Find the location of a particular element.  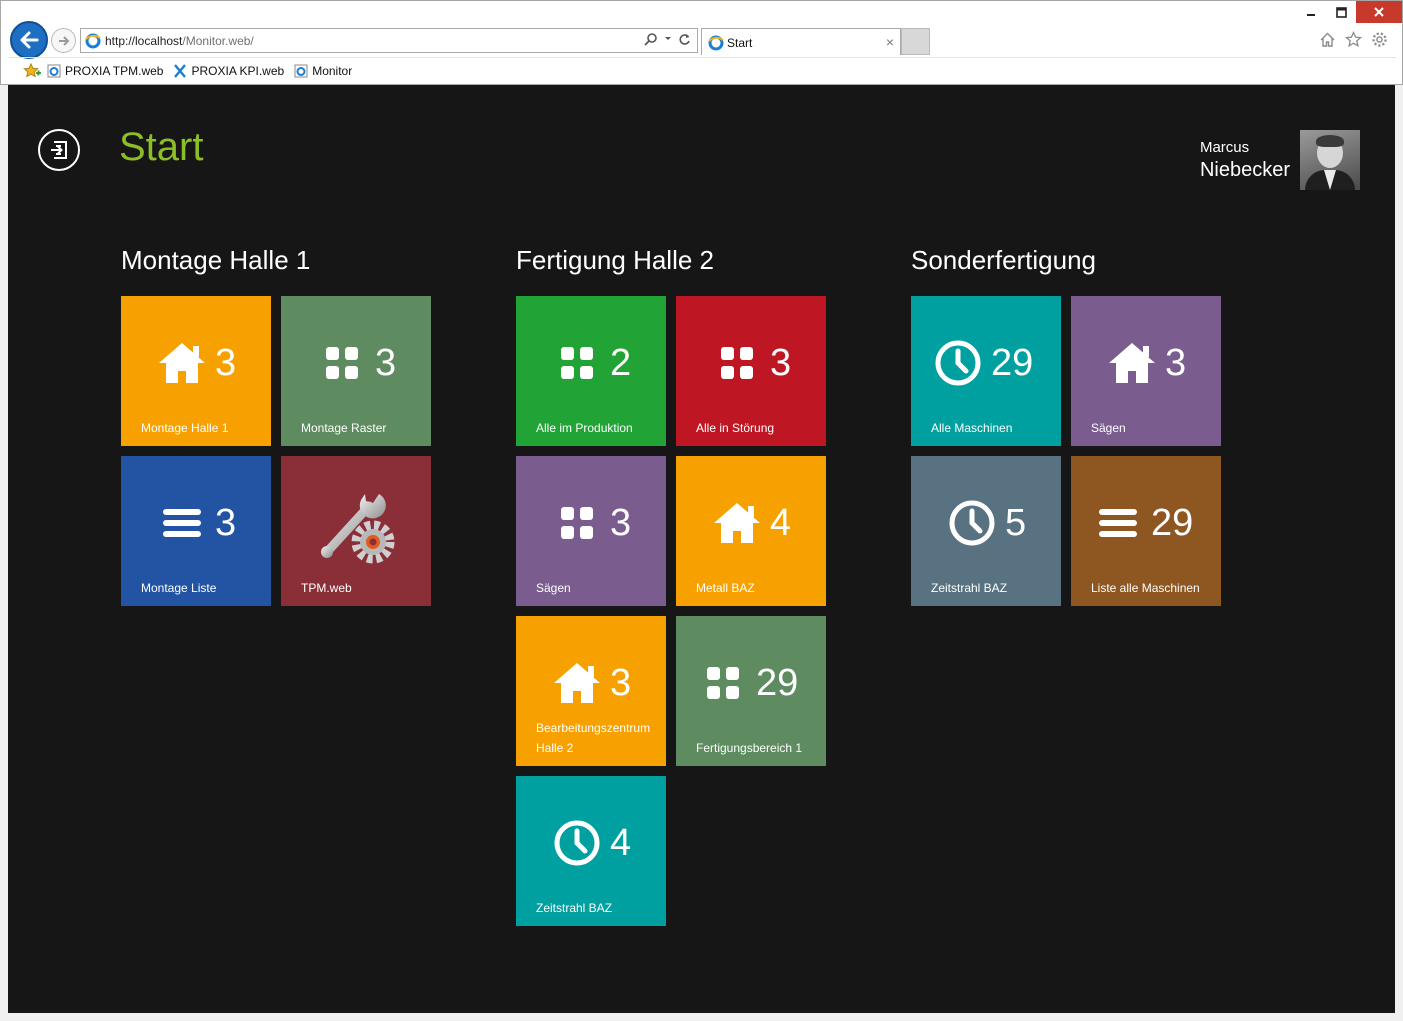

favorite-label: PROXIA TPM.web is located at coordinates (114, 71).